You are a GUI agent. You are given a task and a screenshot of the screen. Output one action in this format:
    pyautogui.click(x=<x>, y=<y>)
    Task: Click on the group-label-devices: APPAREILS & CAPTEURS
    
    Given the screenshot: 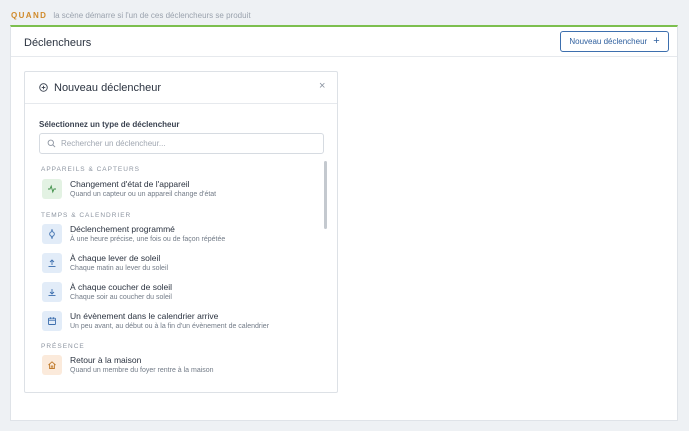 What is the action you would take?
    pyautogui.click(x=90, y=169)
    